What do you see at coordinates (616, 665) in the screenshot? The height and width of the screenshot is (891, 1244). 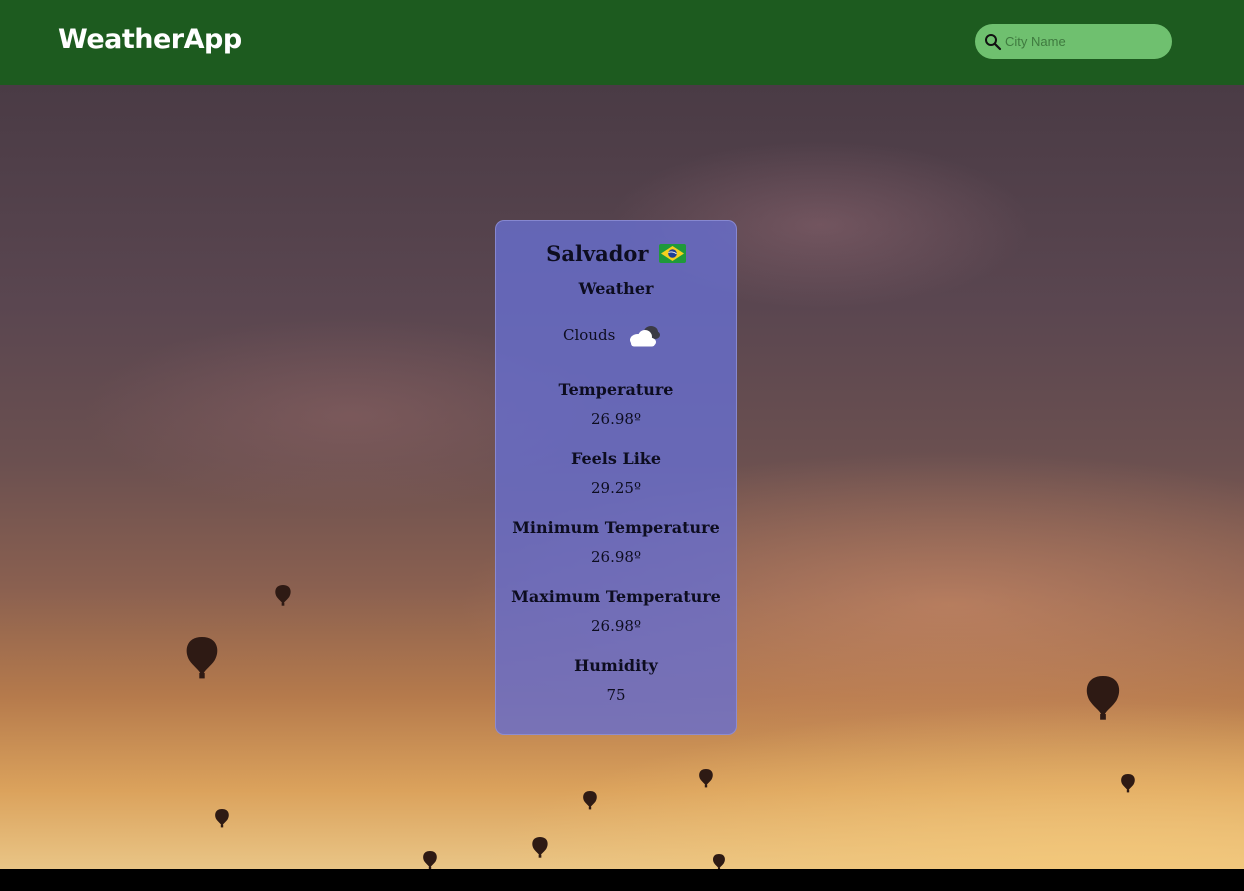 I see `humidity-label: Humidity` at bounding box center [616, 665].